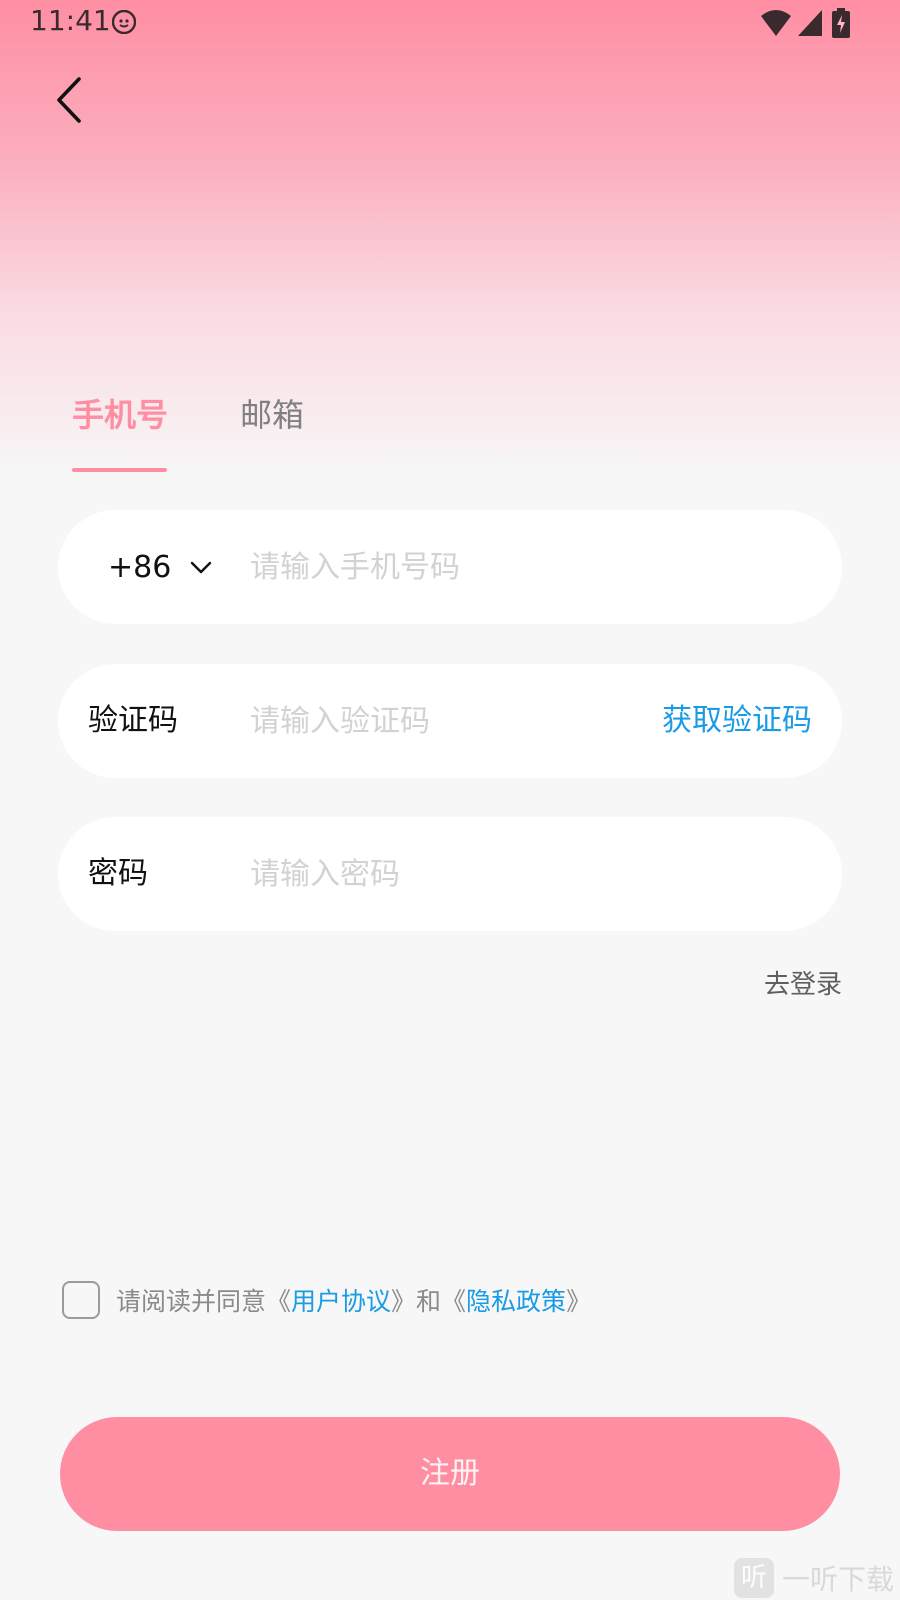  I want to click on watermark-logo: 听, so click(753, 1578).